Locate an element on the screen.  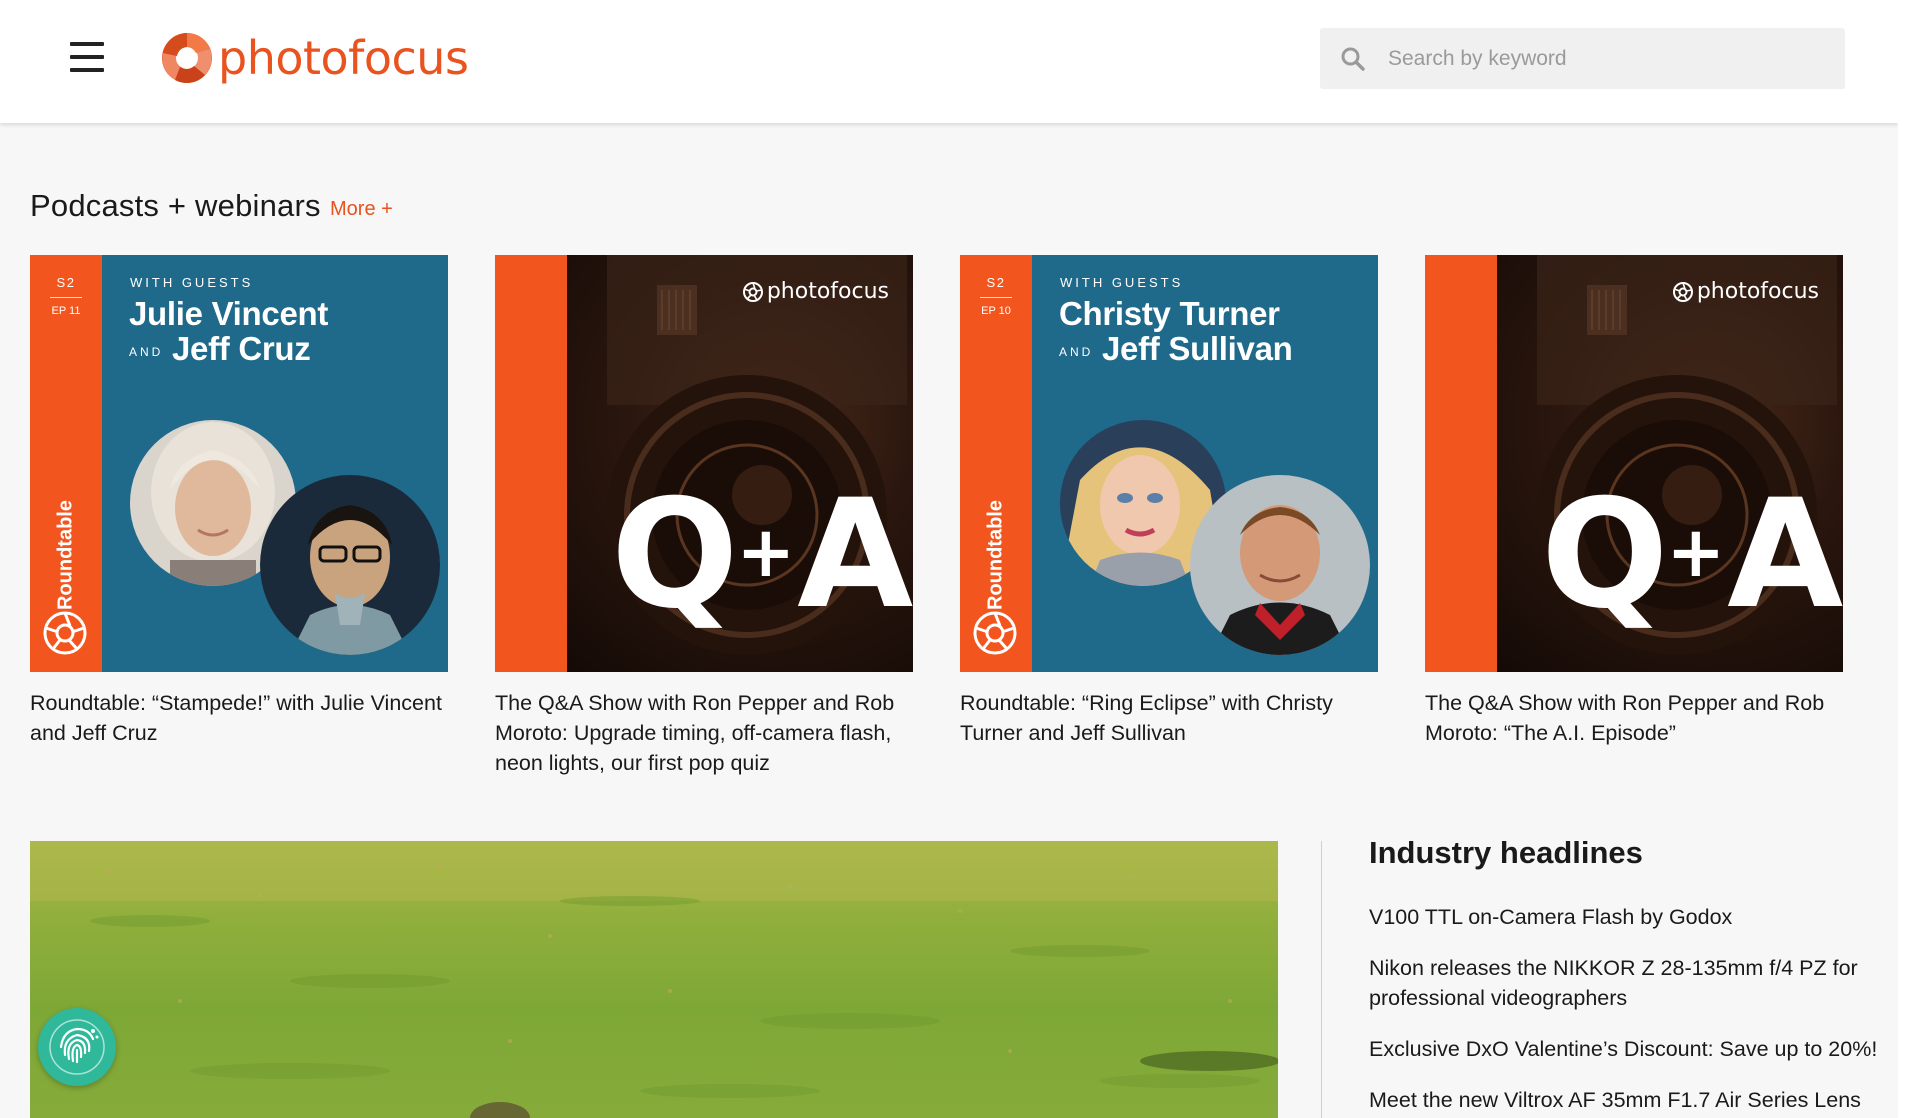
aperture-logo-icon is located at coordinates (187, 58).